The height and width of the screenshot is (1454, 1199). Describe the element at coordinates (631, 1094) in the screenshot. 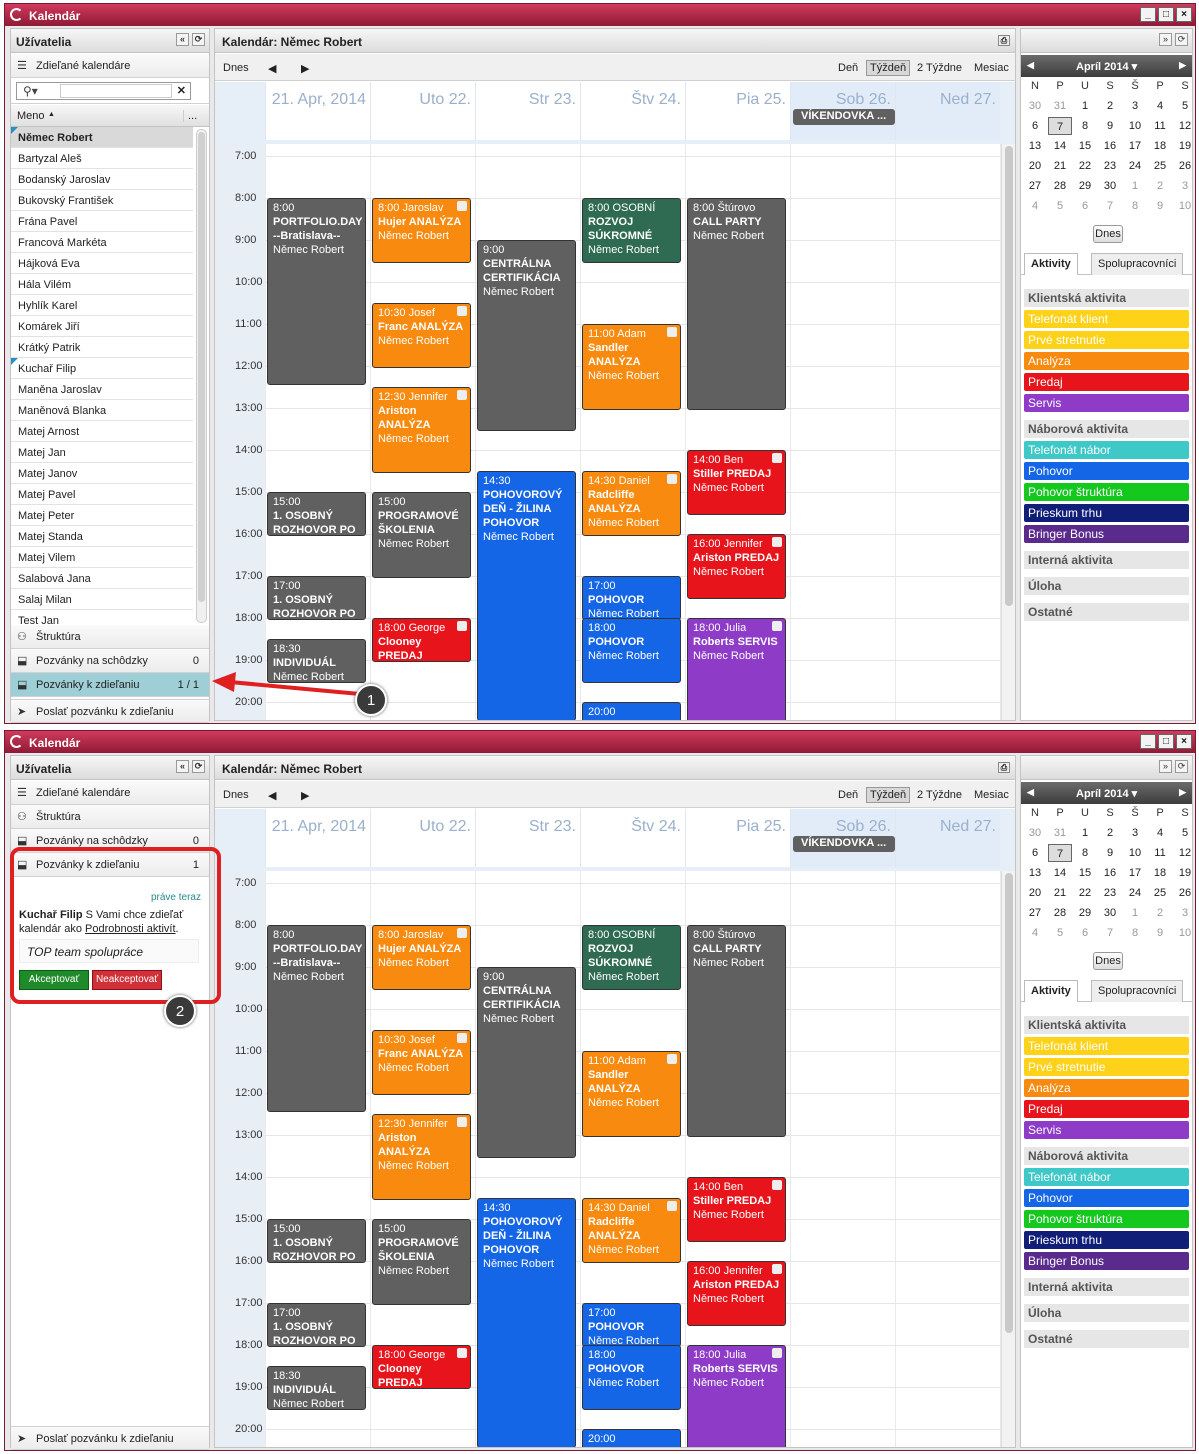

I see `calendar-event: 11:00 Adam Sandler ANALÝZA Němec Robert` at that location.